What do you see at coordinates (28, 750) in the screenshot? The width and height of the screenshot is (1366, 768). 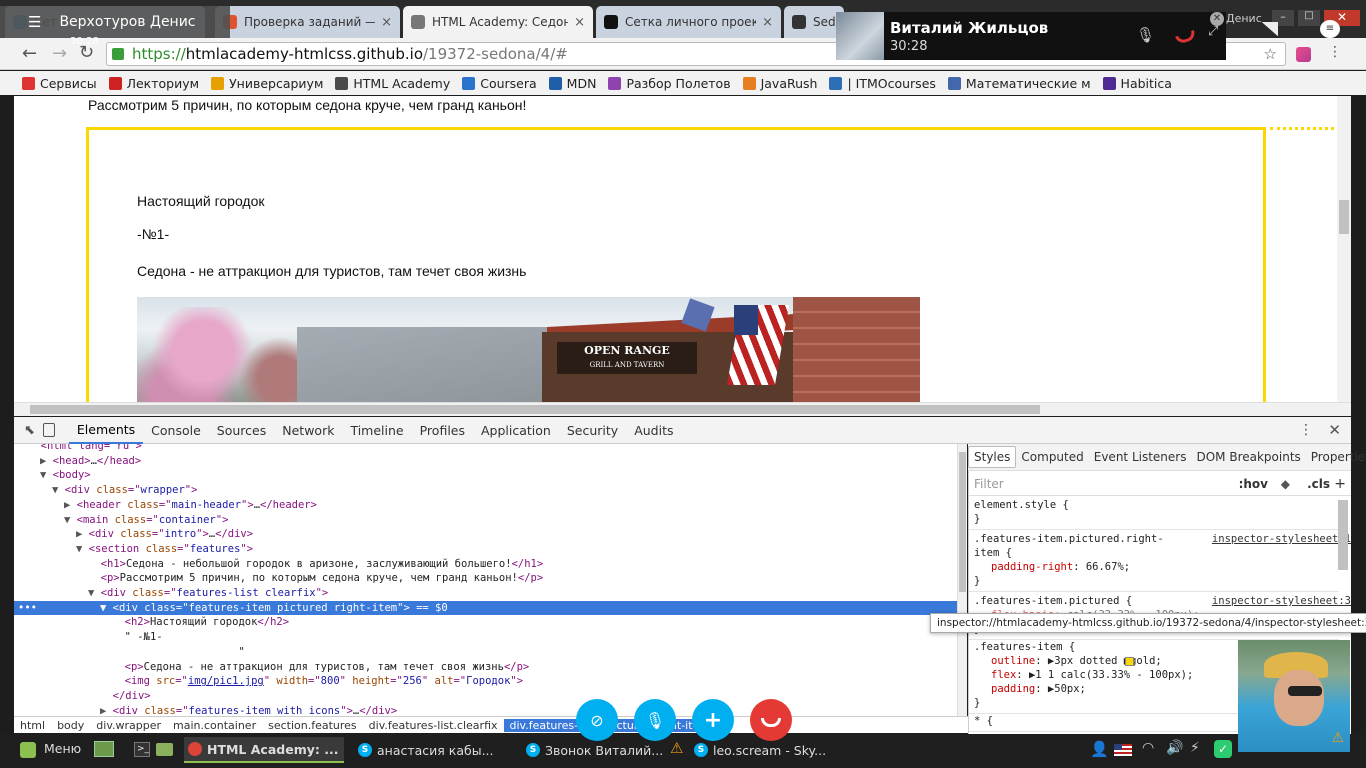 I see `mint-menu-icon` at bounding box center [28, 750].